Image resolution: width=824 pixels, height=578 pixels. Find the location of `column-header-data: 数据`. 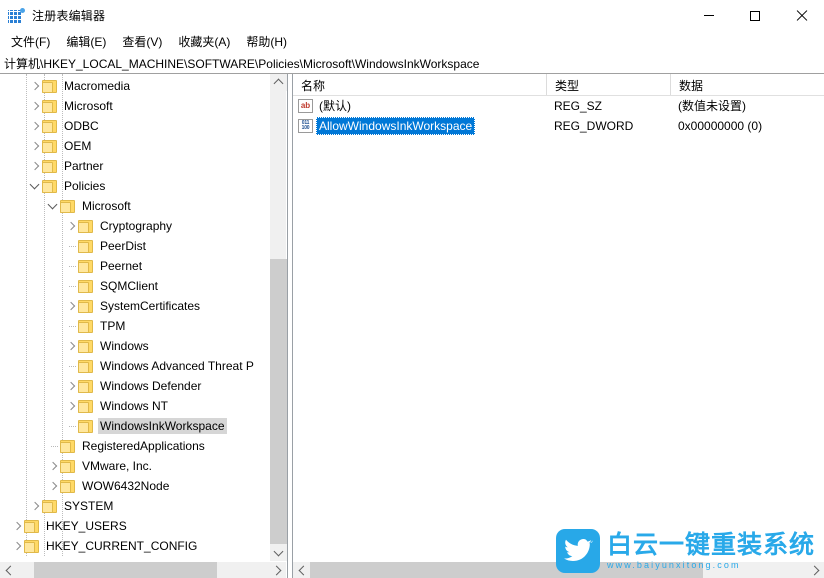

column-header-data: 数据 is located at coordinates (747, 84).